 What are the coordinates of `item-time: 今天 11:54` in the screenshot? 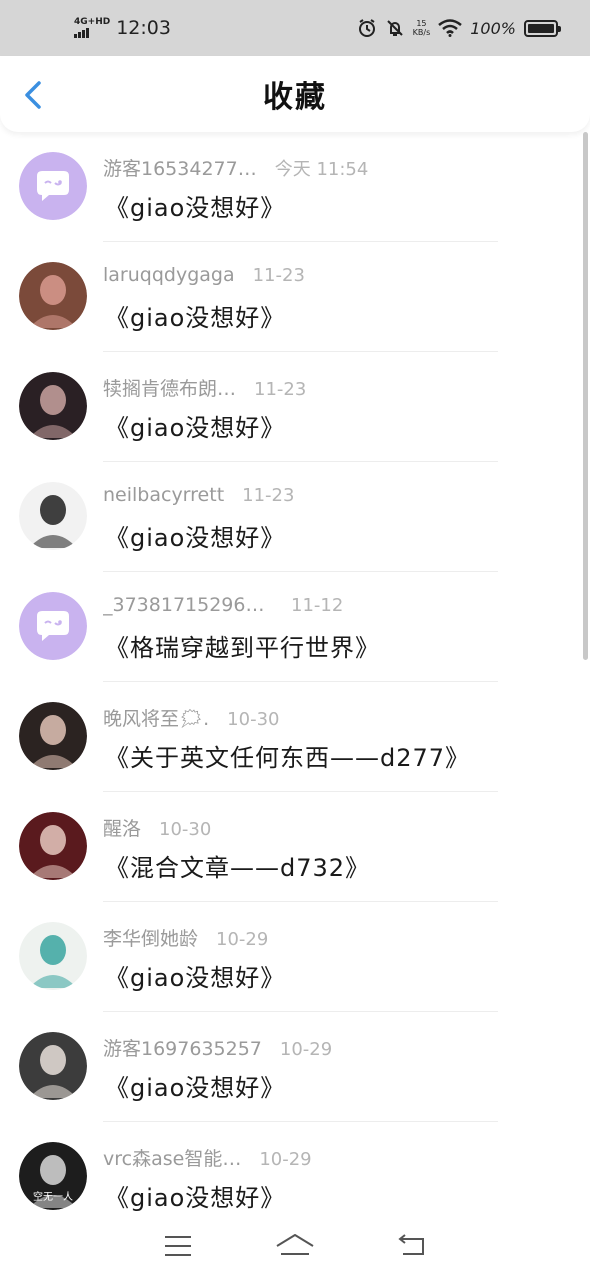 It's located at (321, 169).